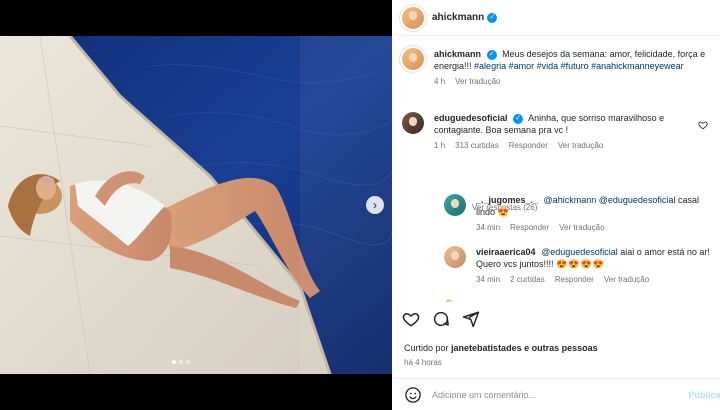  What do you see at coordinates (477, 146) in the screenshot?
I see `comment-likes: 313 curtidas` at bounding box center [477, 146].